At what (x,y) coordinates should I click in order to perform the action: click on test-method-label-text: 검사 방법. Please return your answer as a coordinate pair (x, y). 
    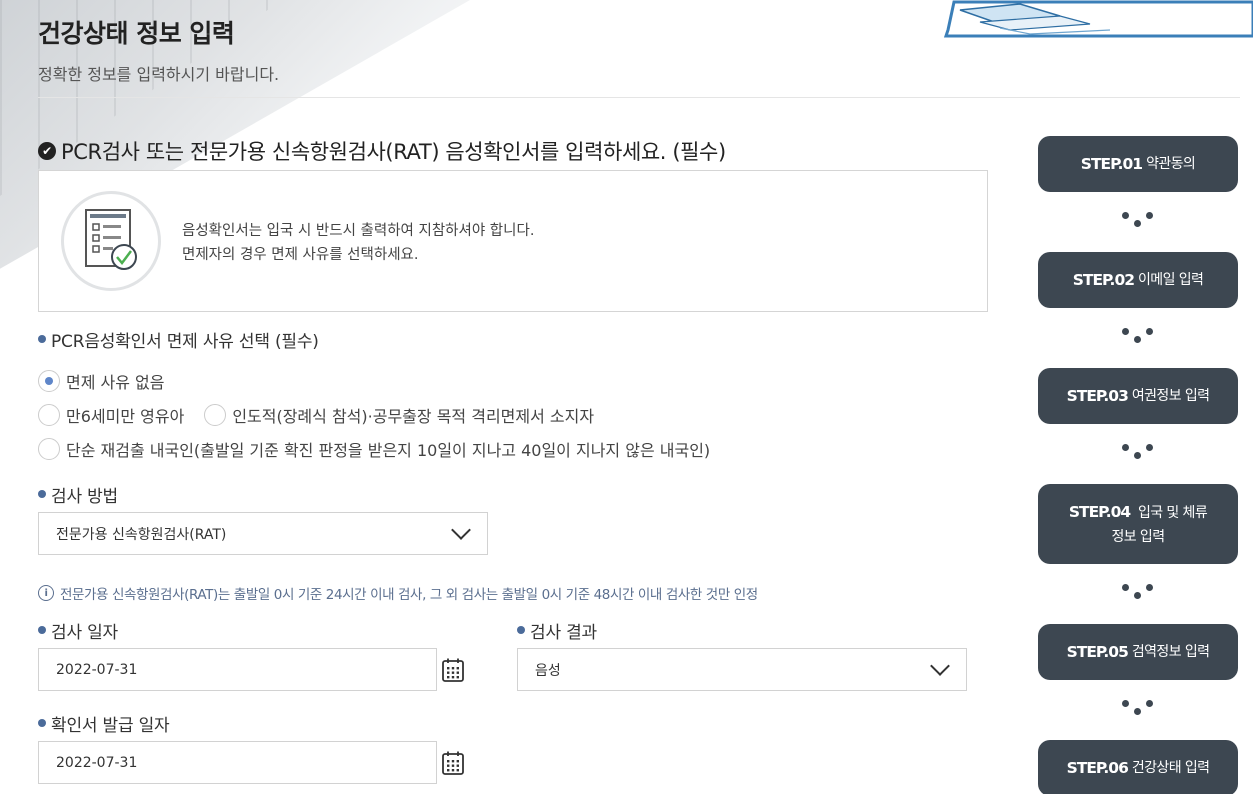
    Looking at the image, I should click on (84, 496).